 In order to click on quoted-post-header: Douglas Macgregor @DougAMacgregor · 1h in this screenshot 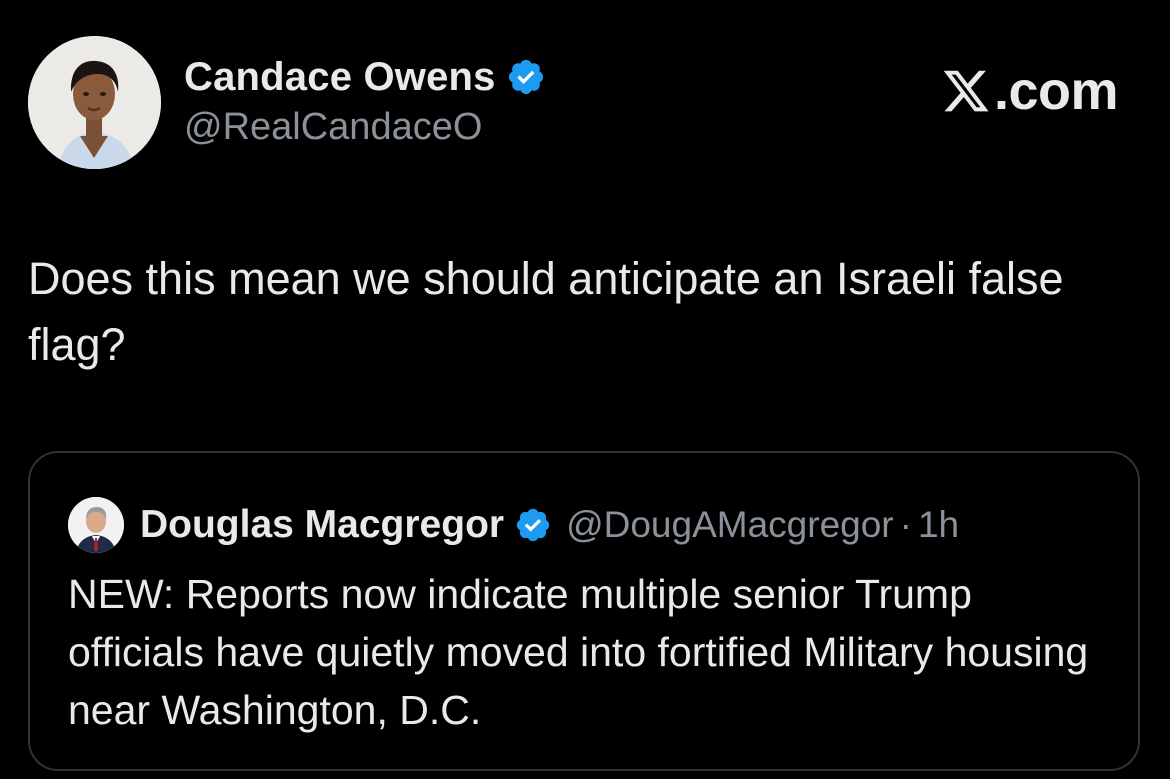, I will do `click(513, 525)`.